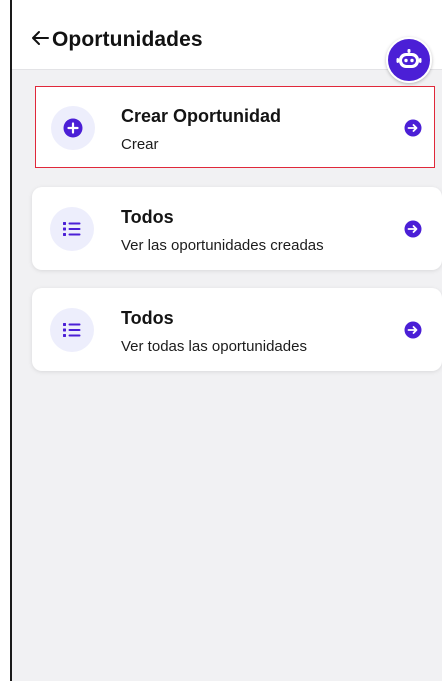 The height and width of the screenshot is (681, 442). Describe the element at coordinates (214, 346) in the screenshot. I see `card-subtitle: Ver todas las oportunidades` at that location.